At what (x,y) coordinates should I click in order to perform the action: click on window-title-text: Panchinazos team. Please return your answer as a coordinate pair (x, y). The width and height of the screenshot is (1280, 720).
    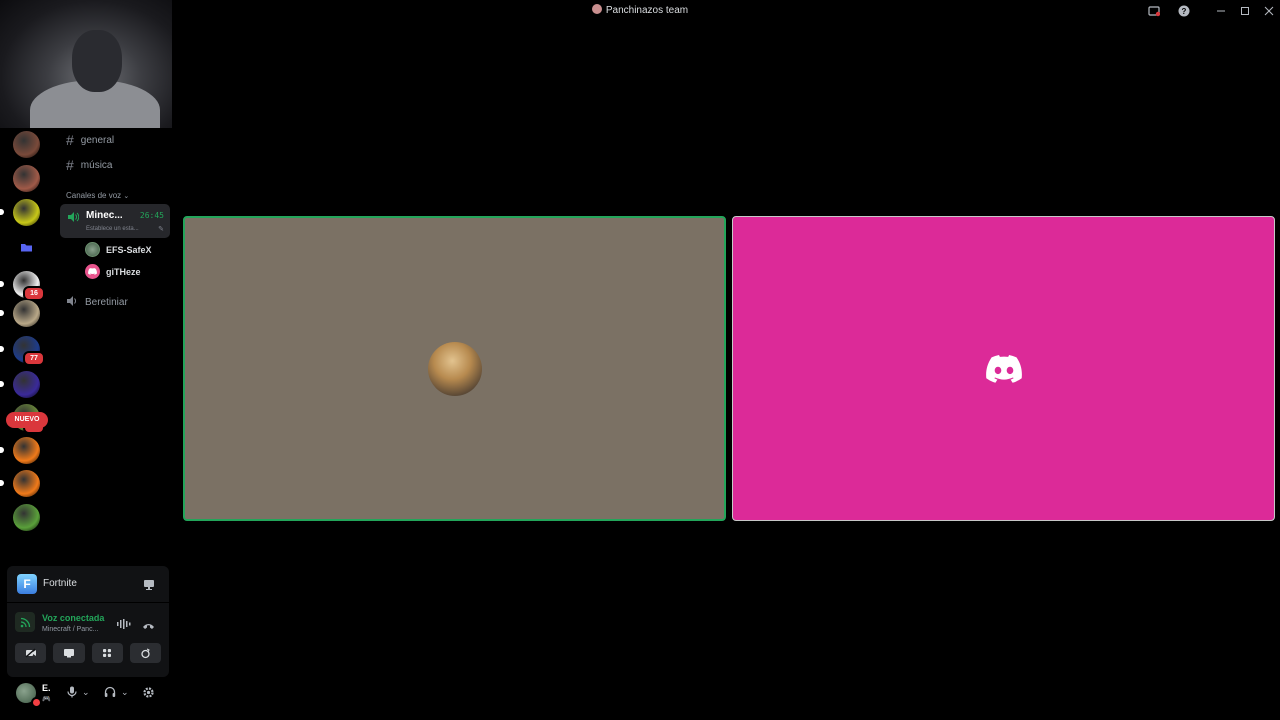
    Looking at the image, I should click on (647, 10).